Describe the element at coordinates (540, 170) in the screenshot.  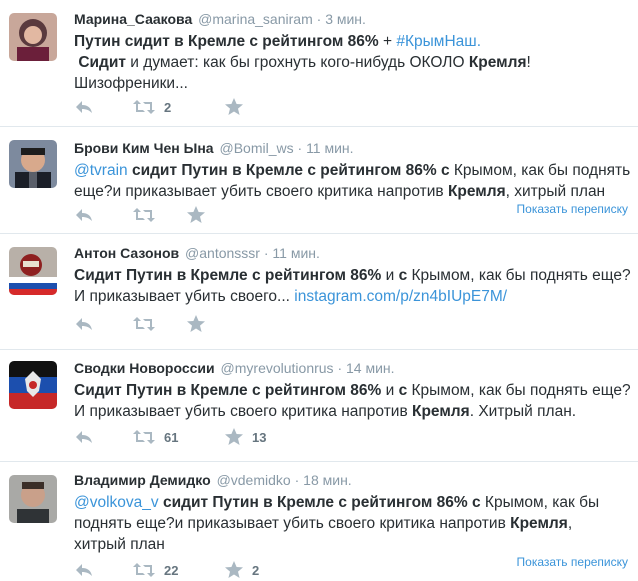
I see `text-plain: Крымом, как бы поднять` at that location.